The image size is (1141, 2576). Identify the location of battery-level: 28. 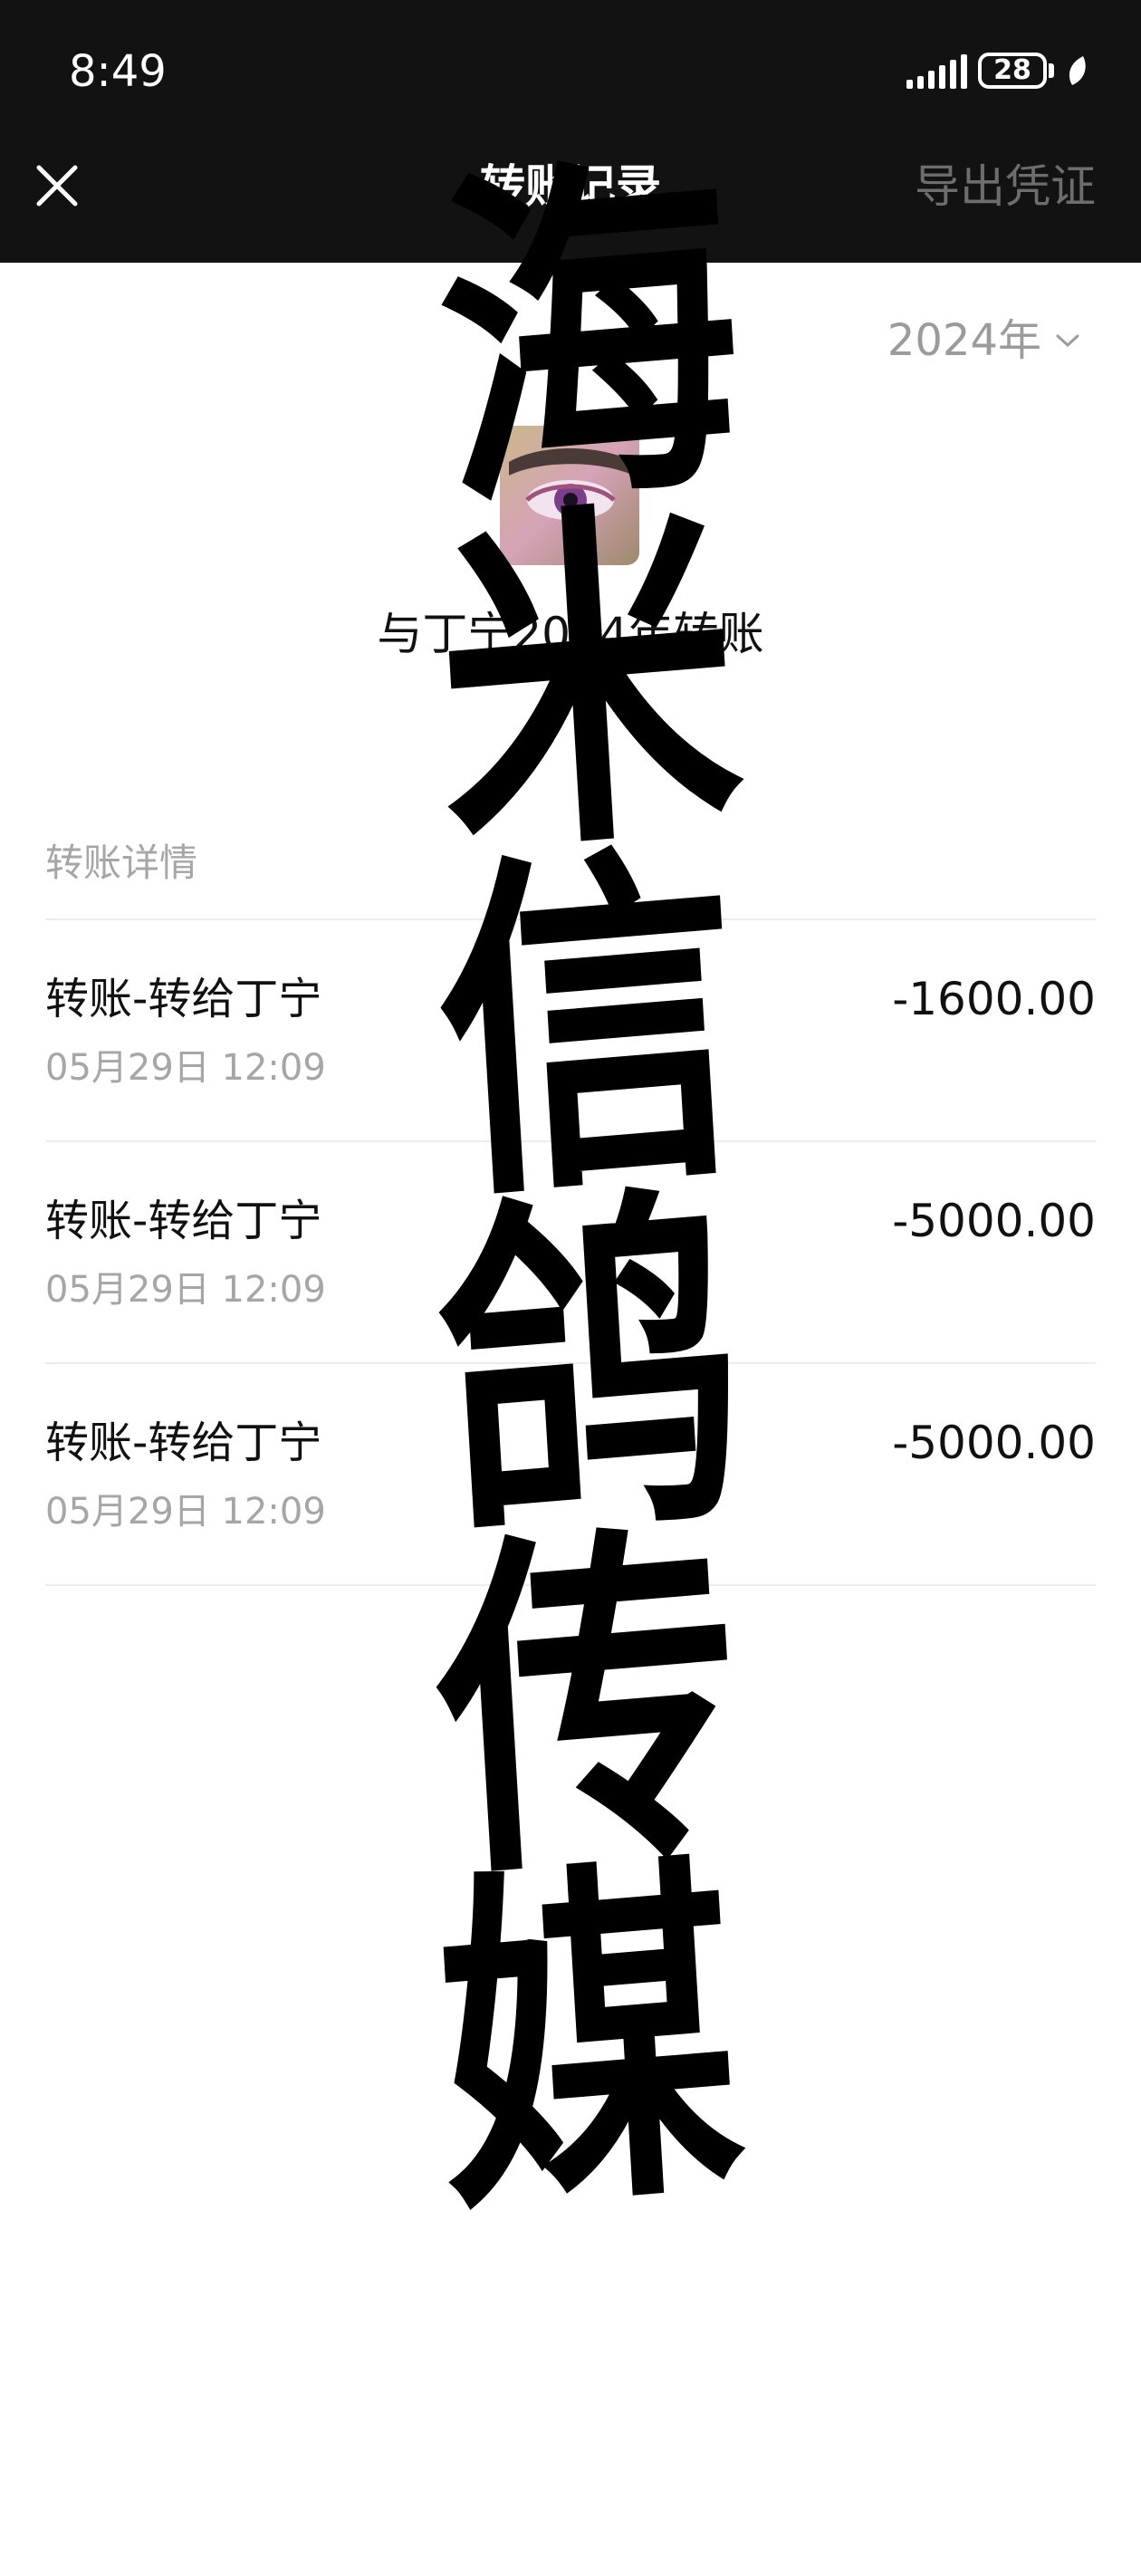
(1012, 70).